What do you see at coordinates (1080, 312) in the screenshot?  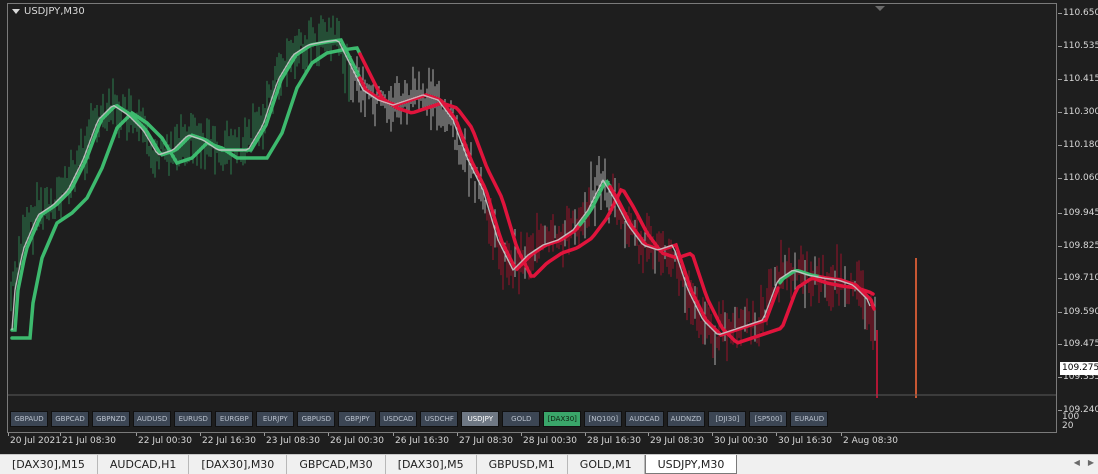 I see `price-label: 109.590` at bounding box center [1080, 312].